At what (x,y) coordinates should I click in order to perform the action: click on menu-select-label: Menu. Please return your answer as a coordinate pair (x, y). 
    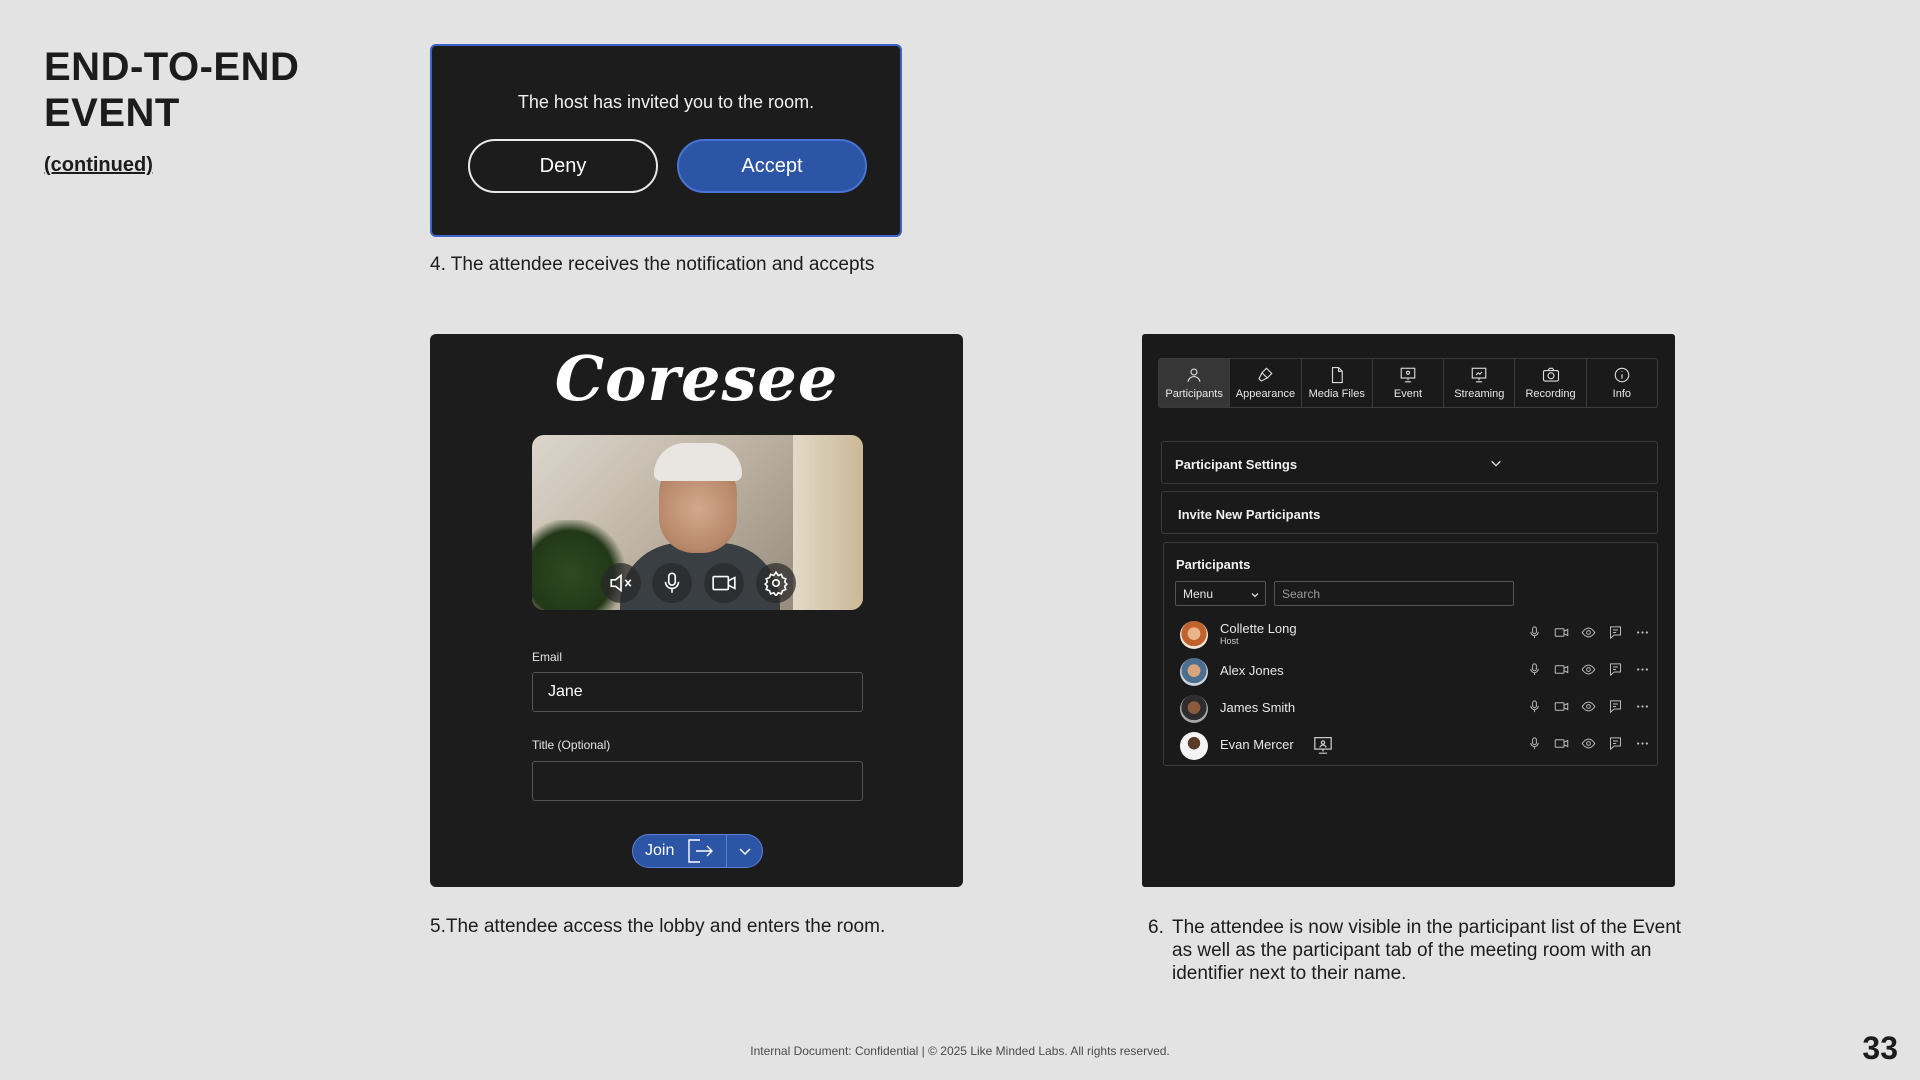
    Looking at the image, I should click on (1198, 594).